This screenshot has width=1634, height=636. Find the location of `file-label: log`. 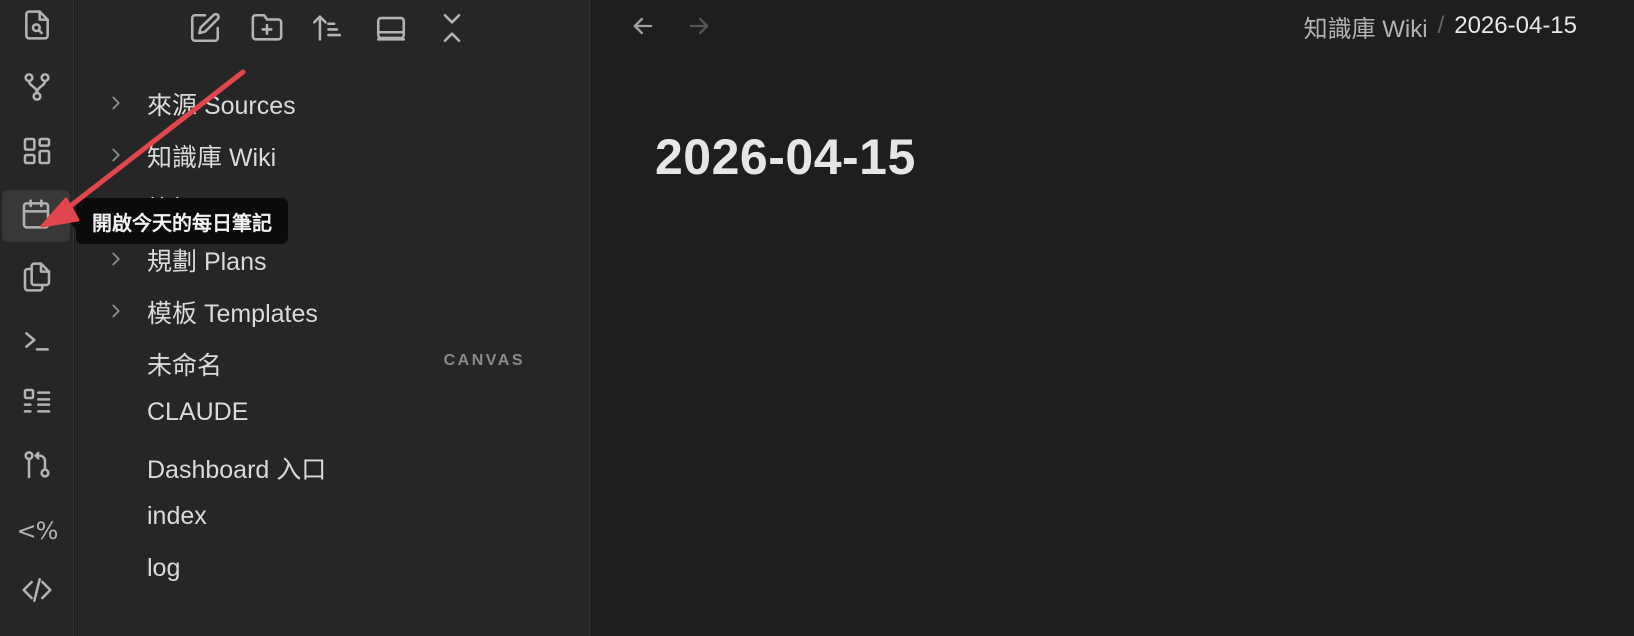

file-label: log is located at coordinates (164, 568).